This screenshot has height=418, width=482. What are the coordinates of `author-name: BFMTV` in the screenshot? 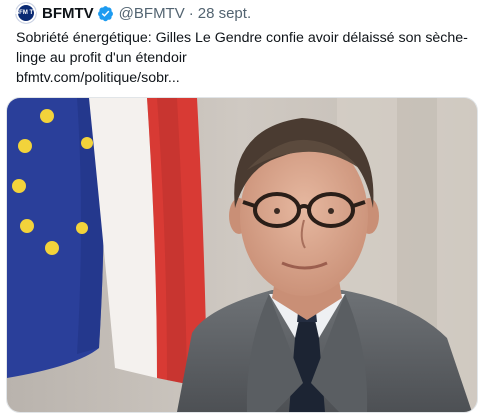 It's located at (68, 13).